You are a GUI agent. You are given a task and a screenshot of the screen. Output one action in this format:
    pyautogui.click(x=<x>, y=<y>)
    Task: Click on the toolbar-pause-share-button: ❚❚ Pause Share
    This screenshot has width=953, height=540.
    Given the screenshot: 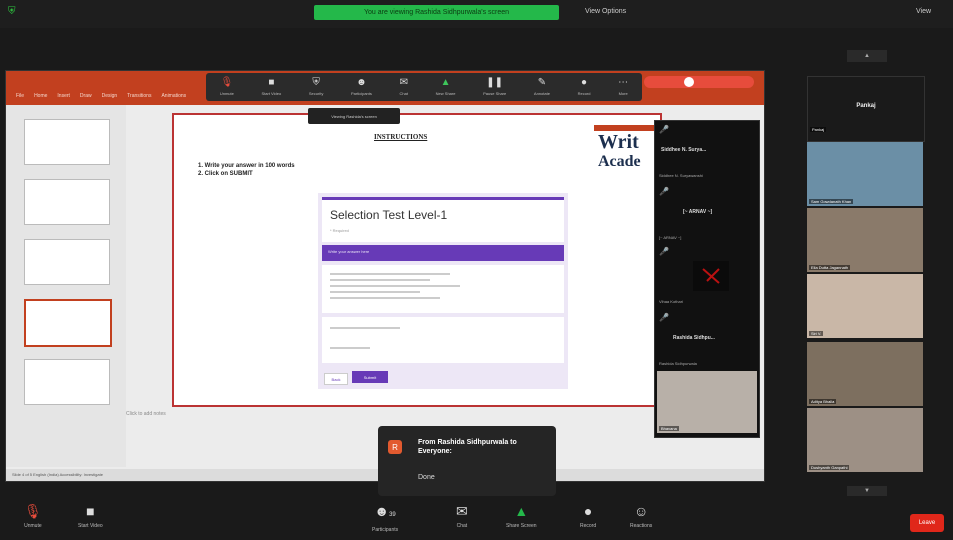 What is the action you would take?
    pyautogui.click(x=494, y=87)
    